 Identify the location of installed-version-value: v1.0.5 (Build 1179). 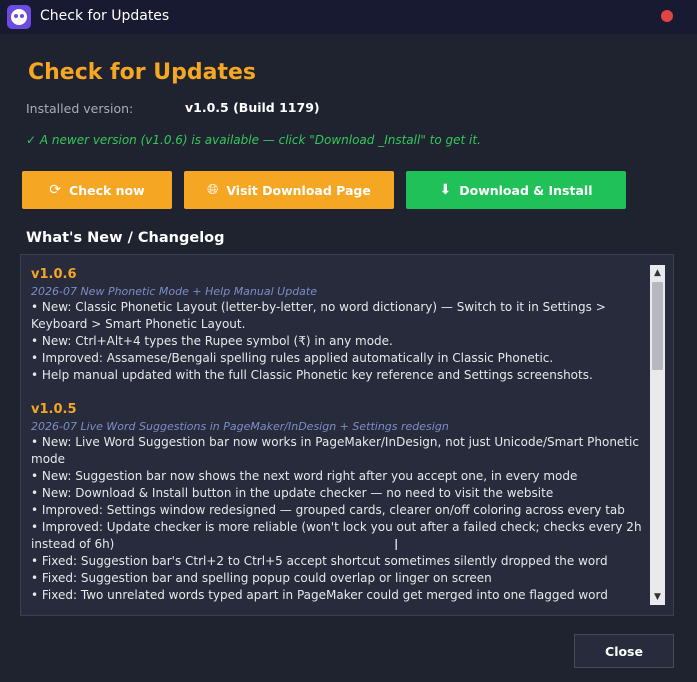
(252, 107).